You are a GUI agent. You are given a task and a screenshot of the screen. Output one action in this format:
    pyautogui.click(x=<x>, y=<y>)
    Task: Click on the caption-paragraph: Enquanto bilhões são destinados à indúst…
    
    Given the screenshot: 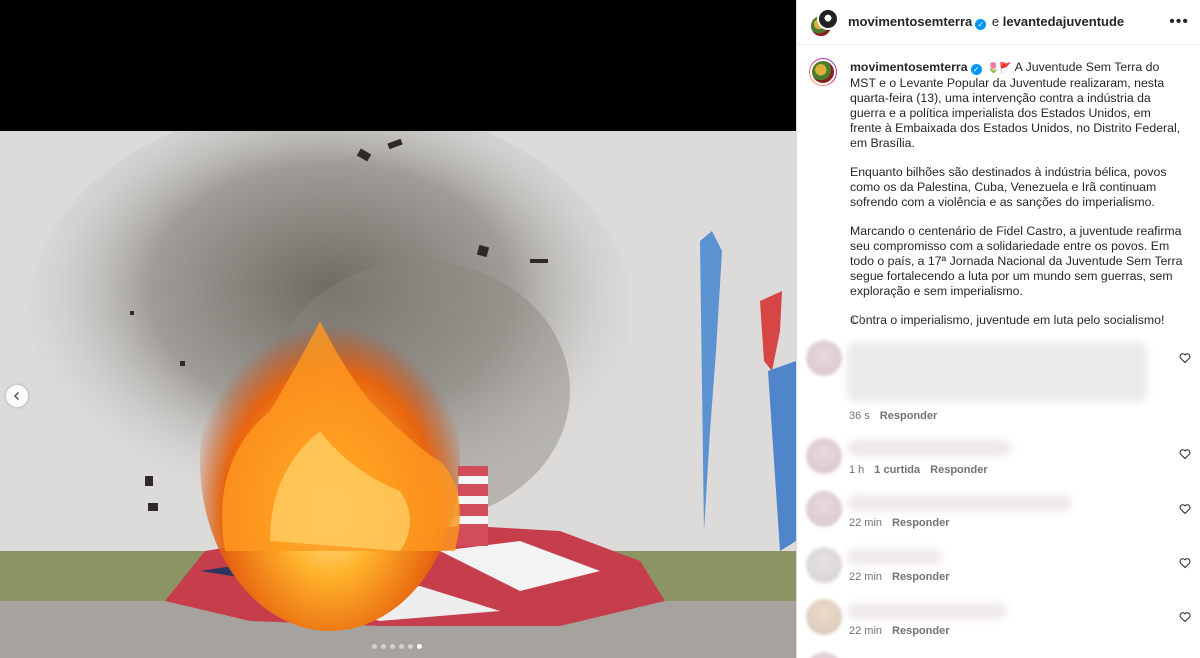 What is the action you would take?
    pyautogui.click(x=1008, y=187)
    